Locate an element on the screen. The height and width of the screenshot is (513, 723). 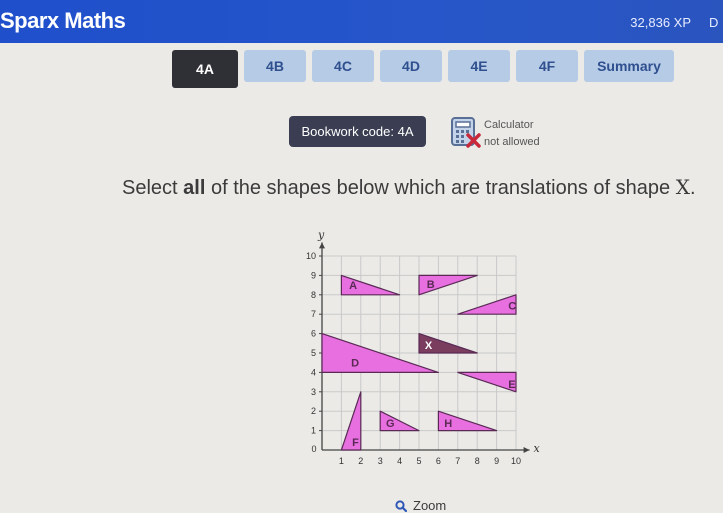
calculator-label: Calculator is located at coordinates (509, 125).